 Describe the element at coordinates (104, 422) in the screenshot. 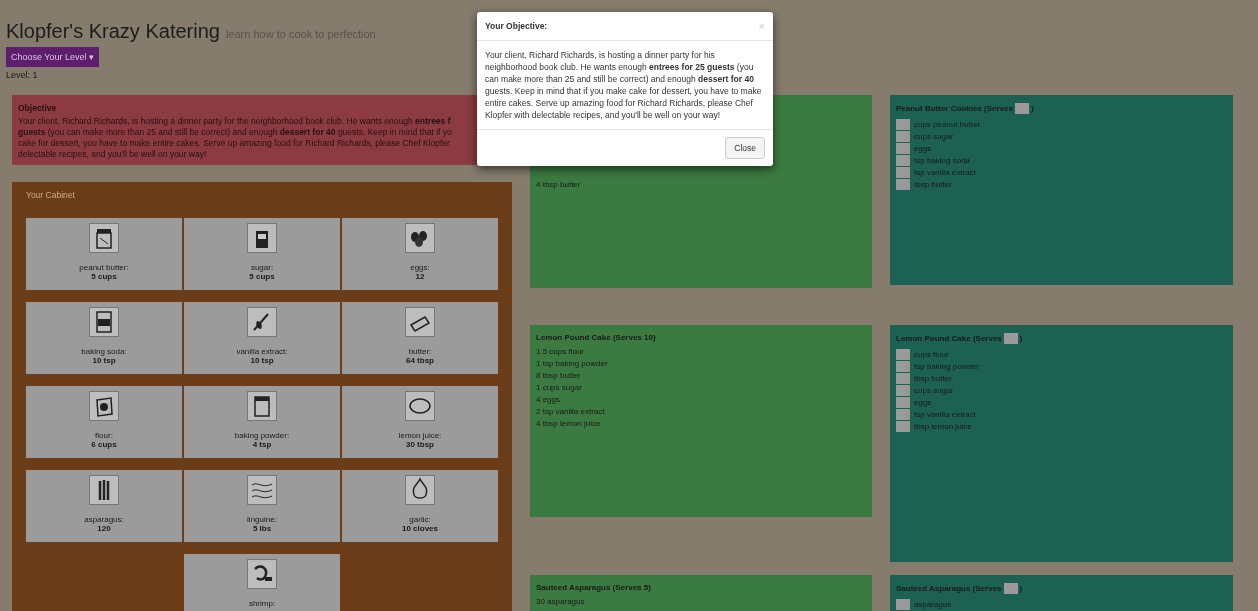

I see `ingredient-card: flour: 6 cups` at that location.